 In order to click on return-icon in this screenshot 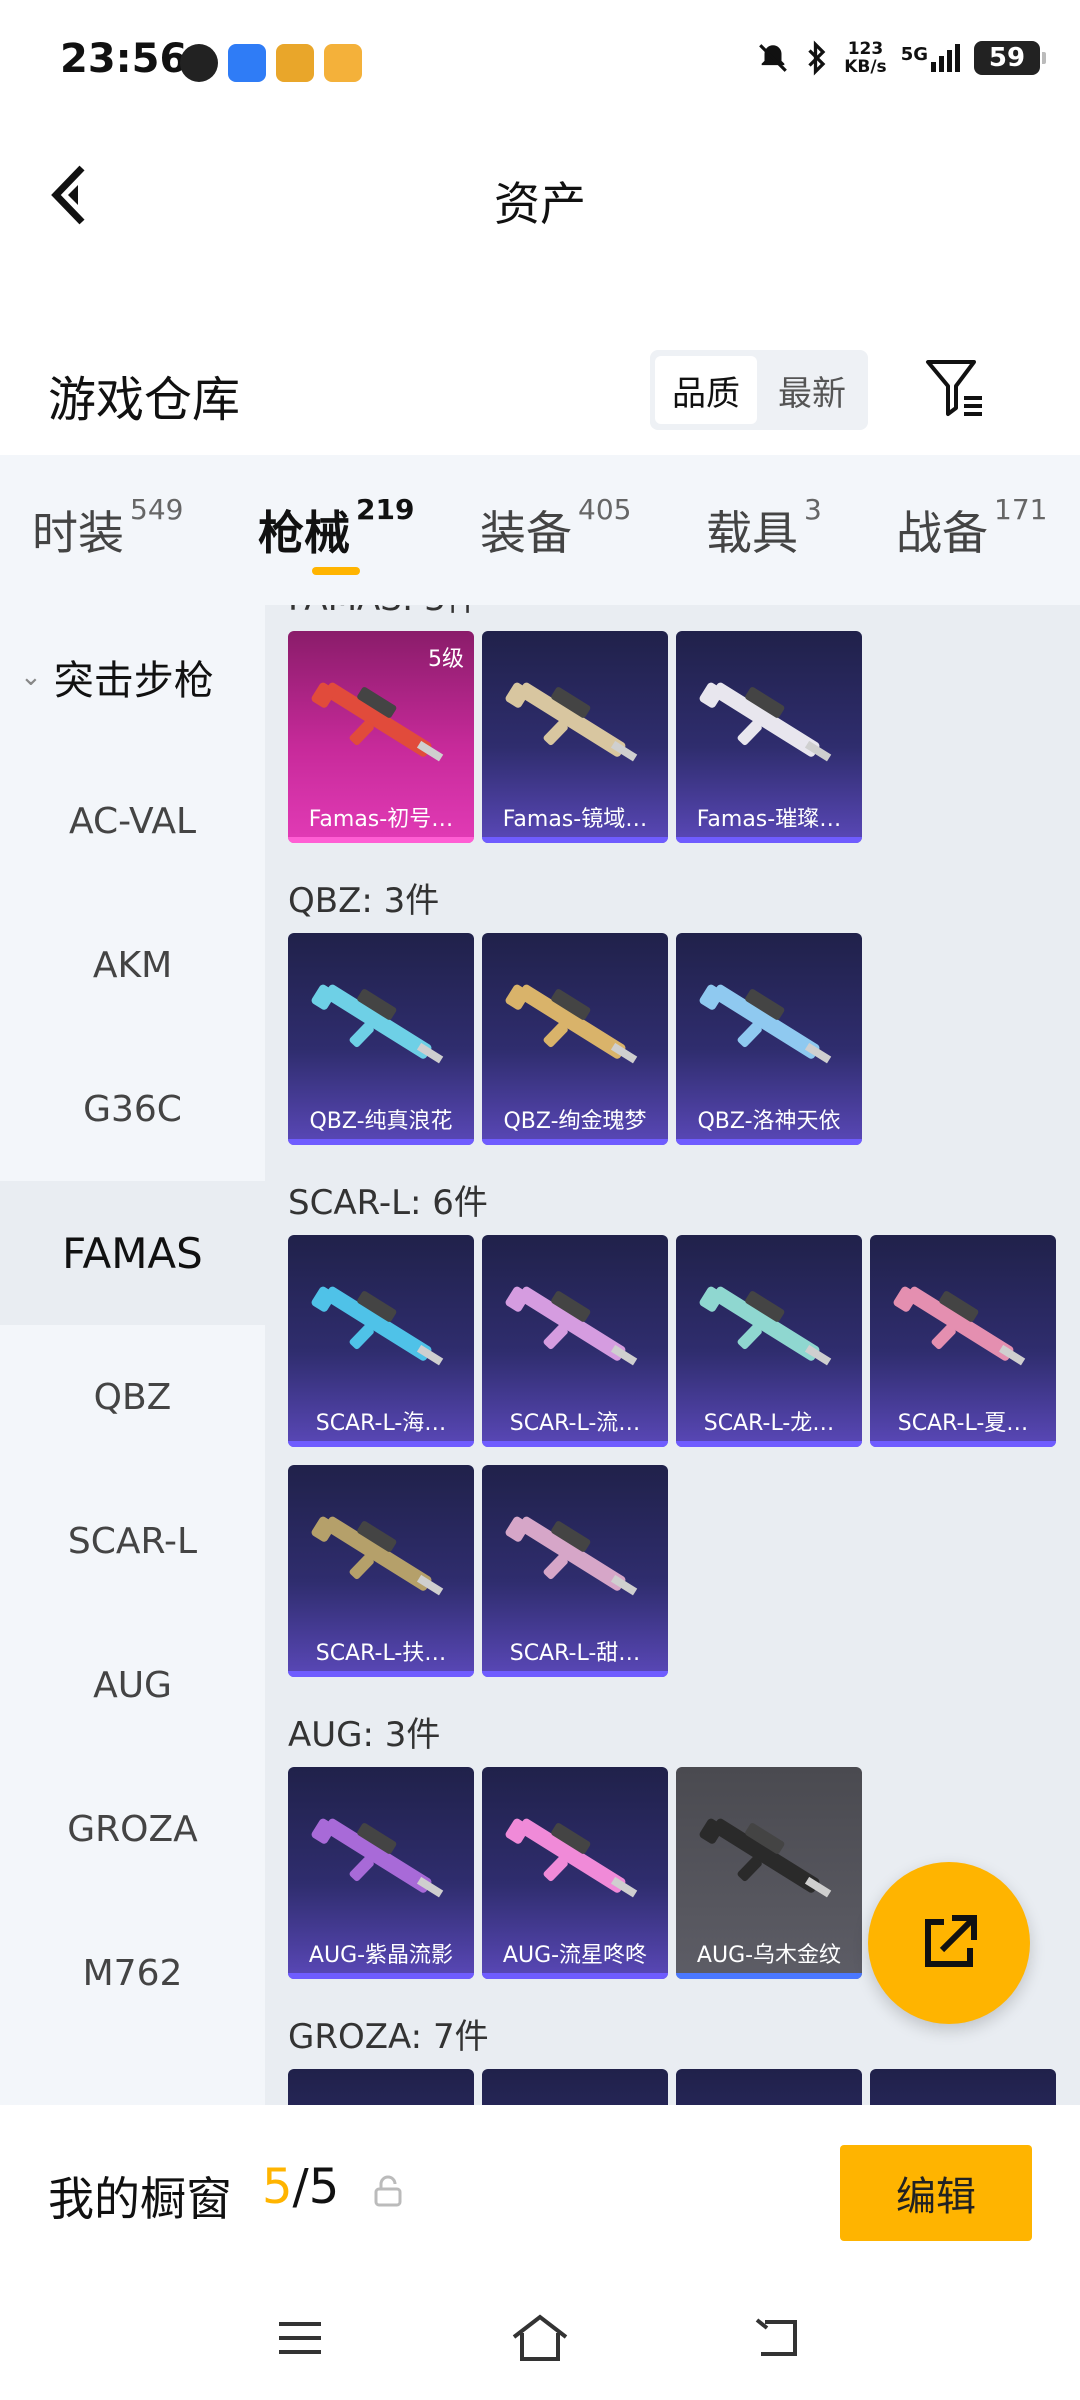, I will do `click(776, 2337)`.